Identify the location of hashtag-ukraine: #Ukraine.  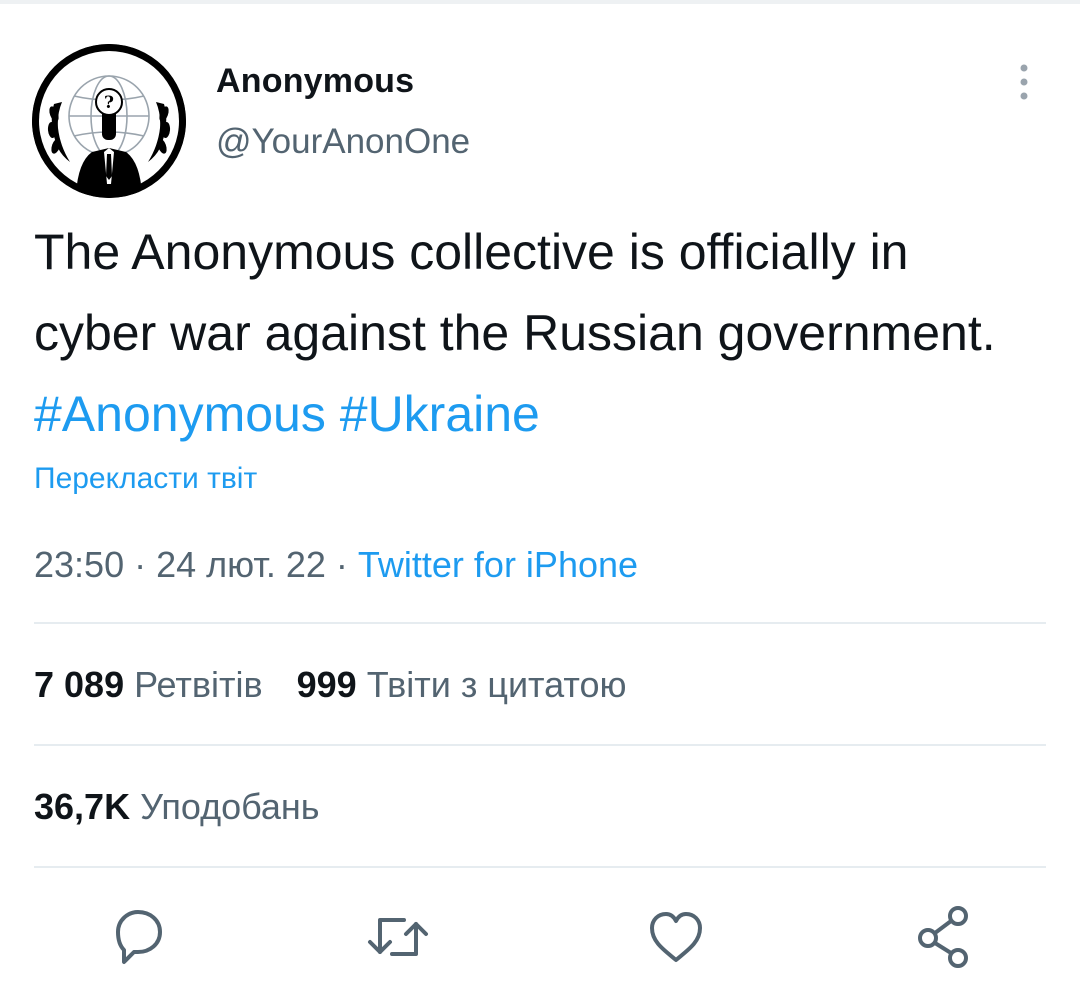
(440, 414).